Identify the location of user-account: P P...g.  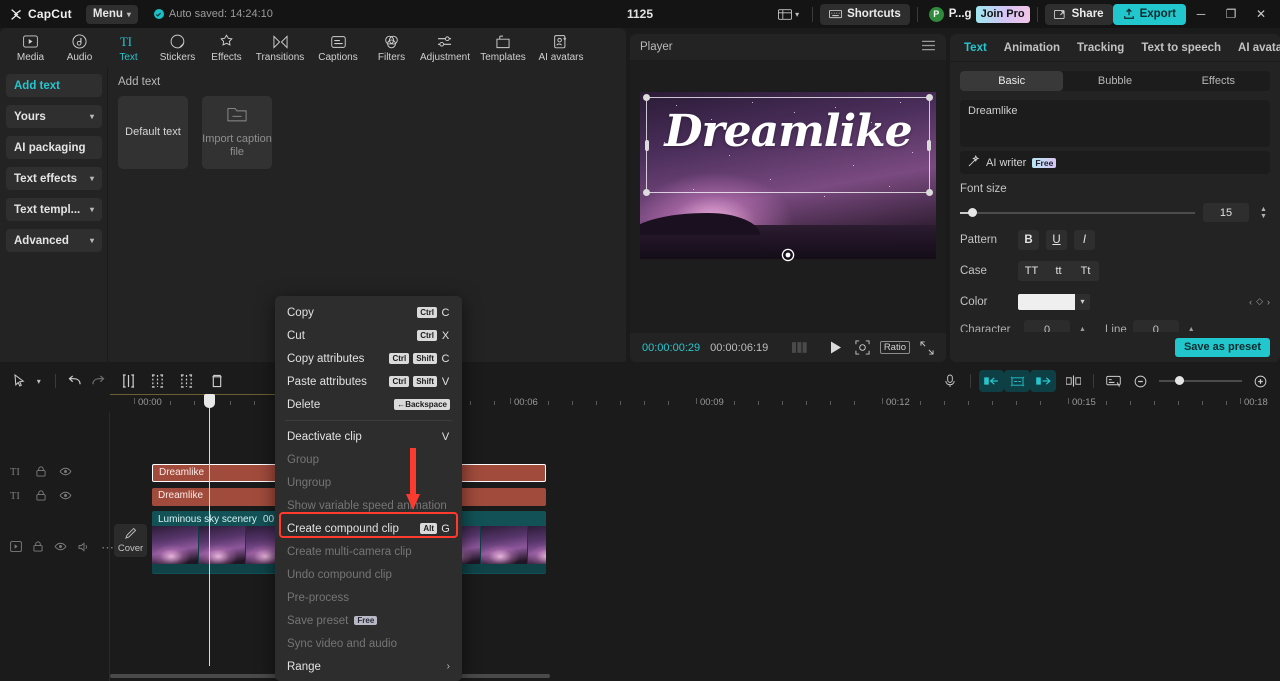
(950, 14).